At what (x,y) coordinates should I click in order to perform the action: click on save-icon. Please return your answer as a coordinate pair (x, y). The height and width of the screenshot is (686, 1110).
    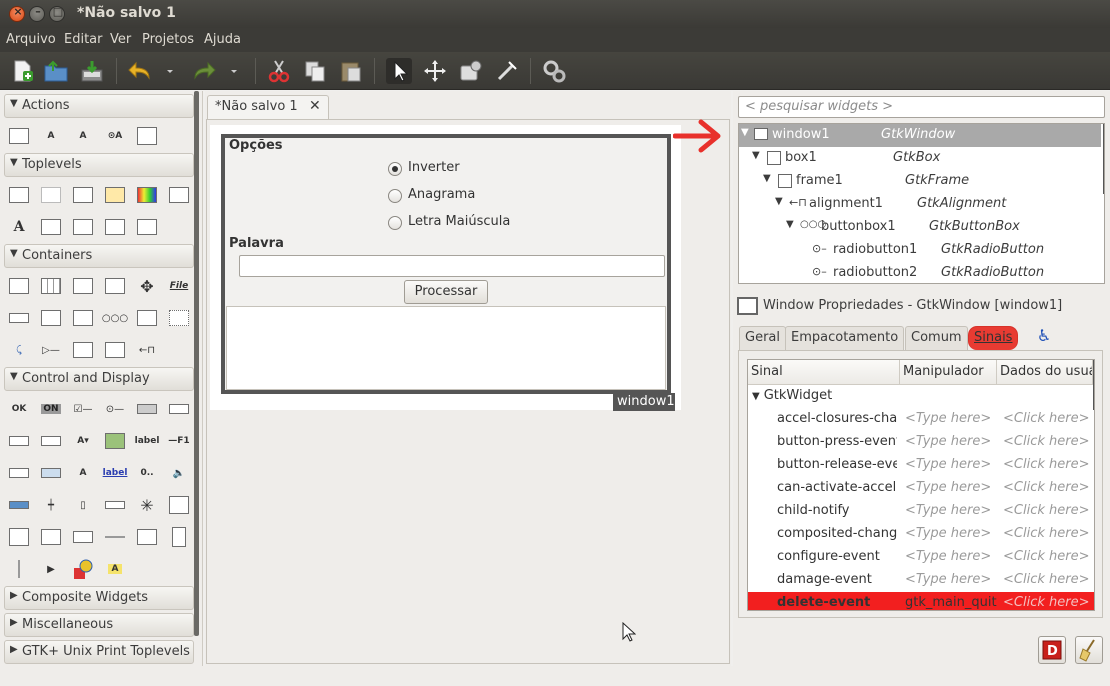
    Looking at the image, I should click on (92, 71).